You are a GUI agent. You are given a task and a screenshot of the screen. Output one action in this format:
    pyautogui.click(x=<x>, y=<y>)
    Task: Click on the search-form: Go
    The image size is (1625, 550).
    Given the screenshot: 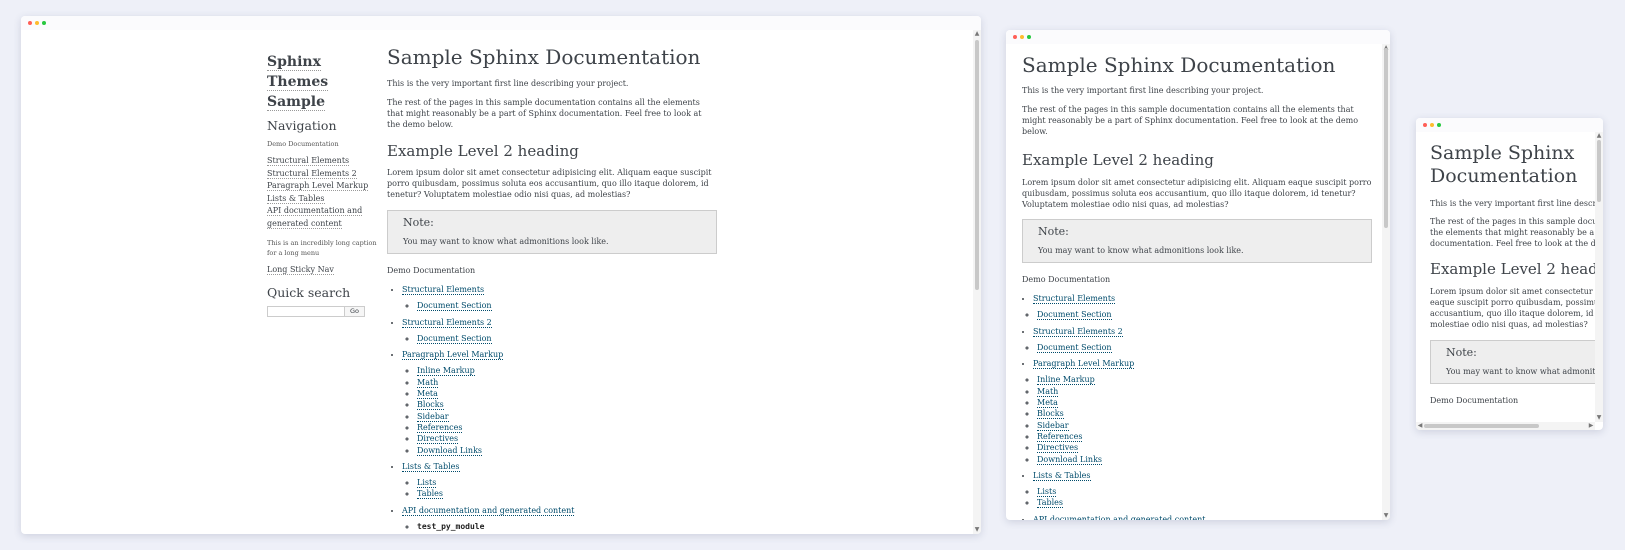 What is the action you would take?
    pyautogui.click(x=322, y=311)
    